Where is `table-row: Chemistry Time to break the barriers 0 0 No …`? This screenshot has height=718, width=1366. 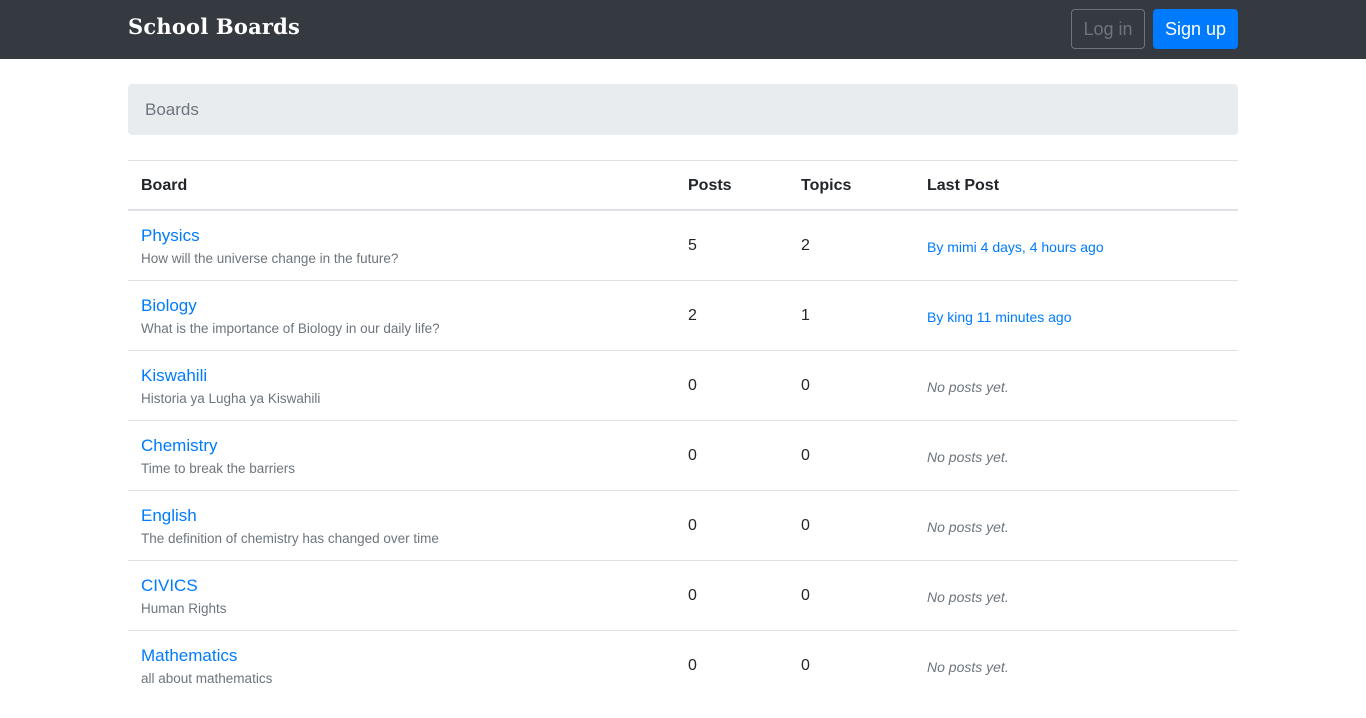
table-row: Chemistry Time to break the barriers 0 0 No … is located at coordinates (683, 456).